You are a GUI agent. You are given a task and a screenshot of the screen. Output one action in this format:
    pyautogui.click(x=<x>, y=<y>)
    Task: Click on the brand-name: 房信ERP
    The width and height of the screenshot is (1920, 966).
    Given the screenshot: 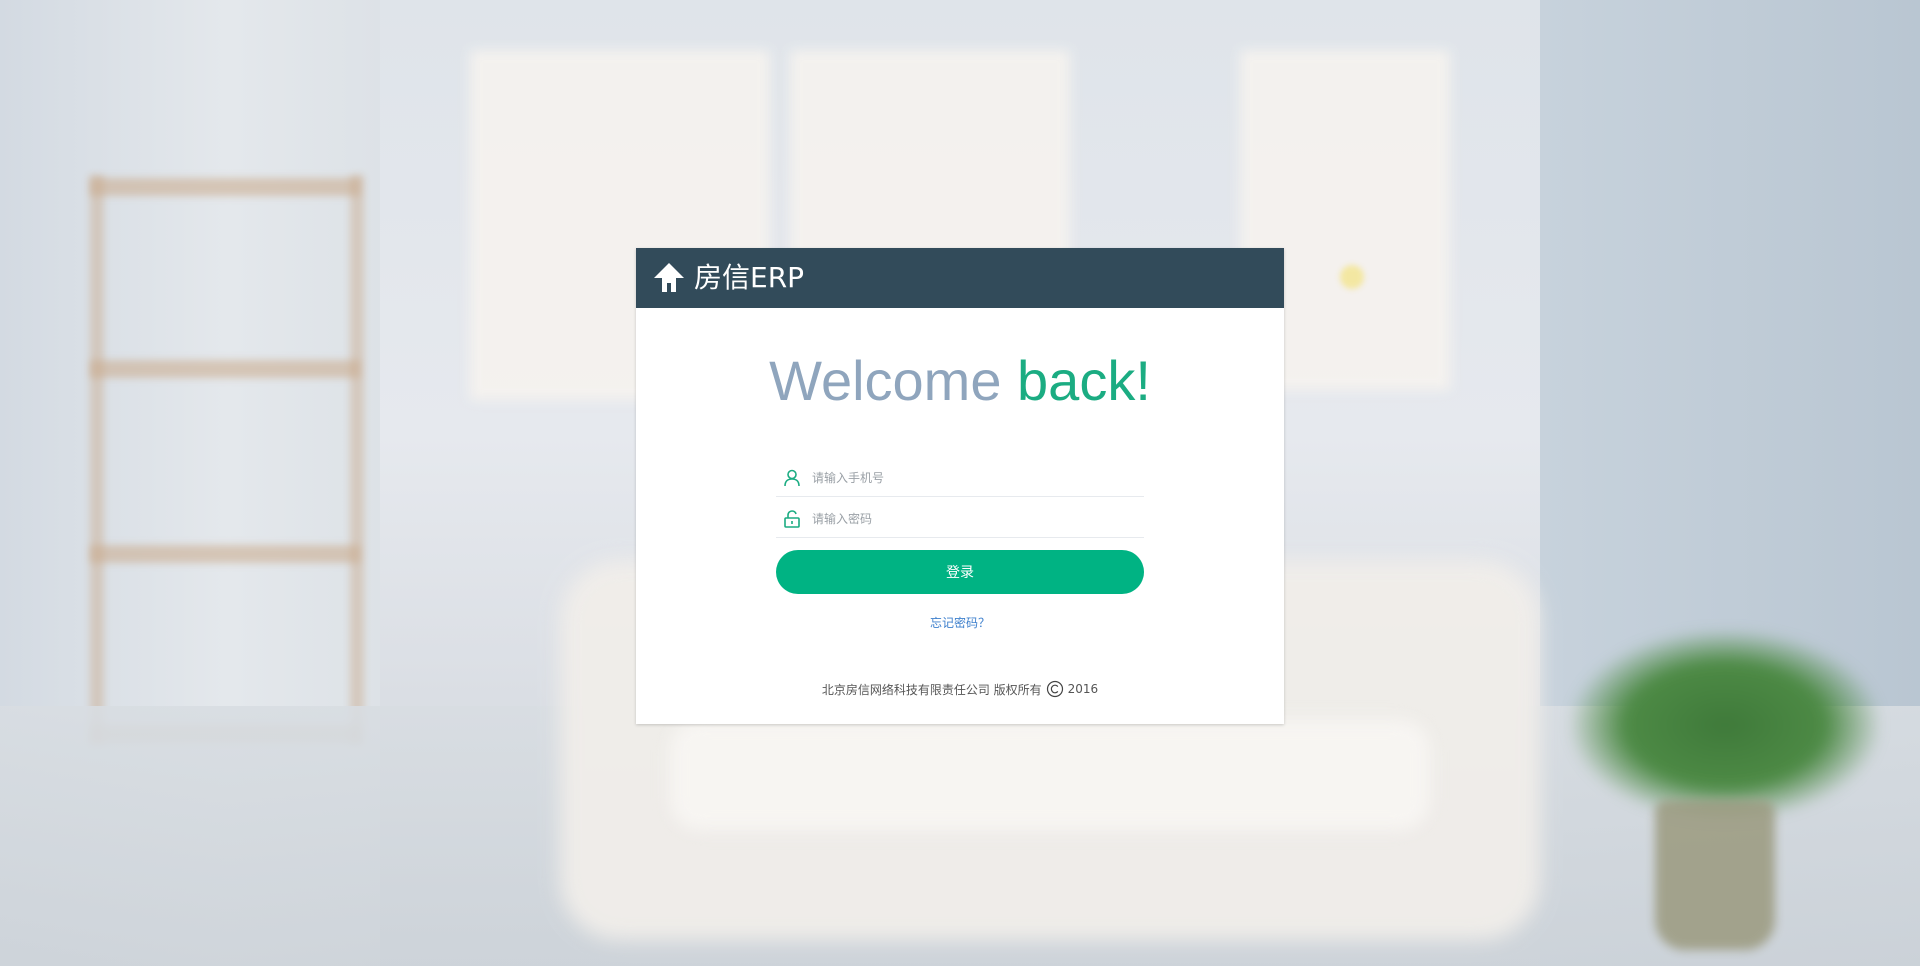 What is the action you would take?
    pyautogui.click(x=749, y=277)
    